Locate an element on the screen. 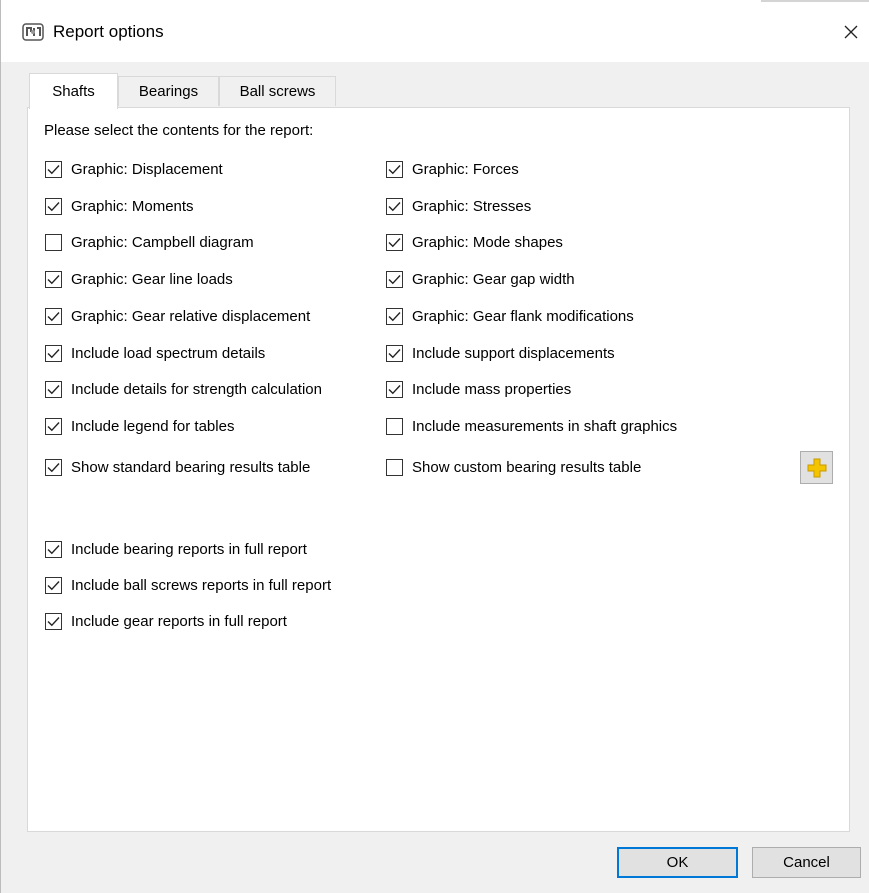 This screenshot has height=893, width=869. checkbox-show-custom-bearing-results-table: Show custom bearing results table is located at coordinates (513, 467).